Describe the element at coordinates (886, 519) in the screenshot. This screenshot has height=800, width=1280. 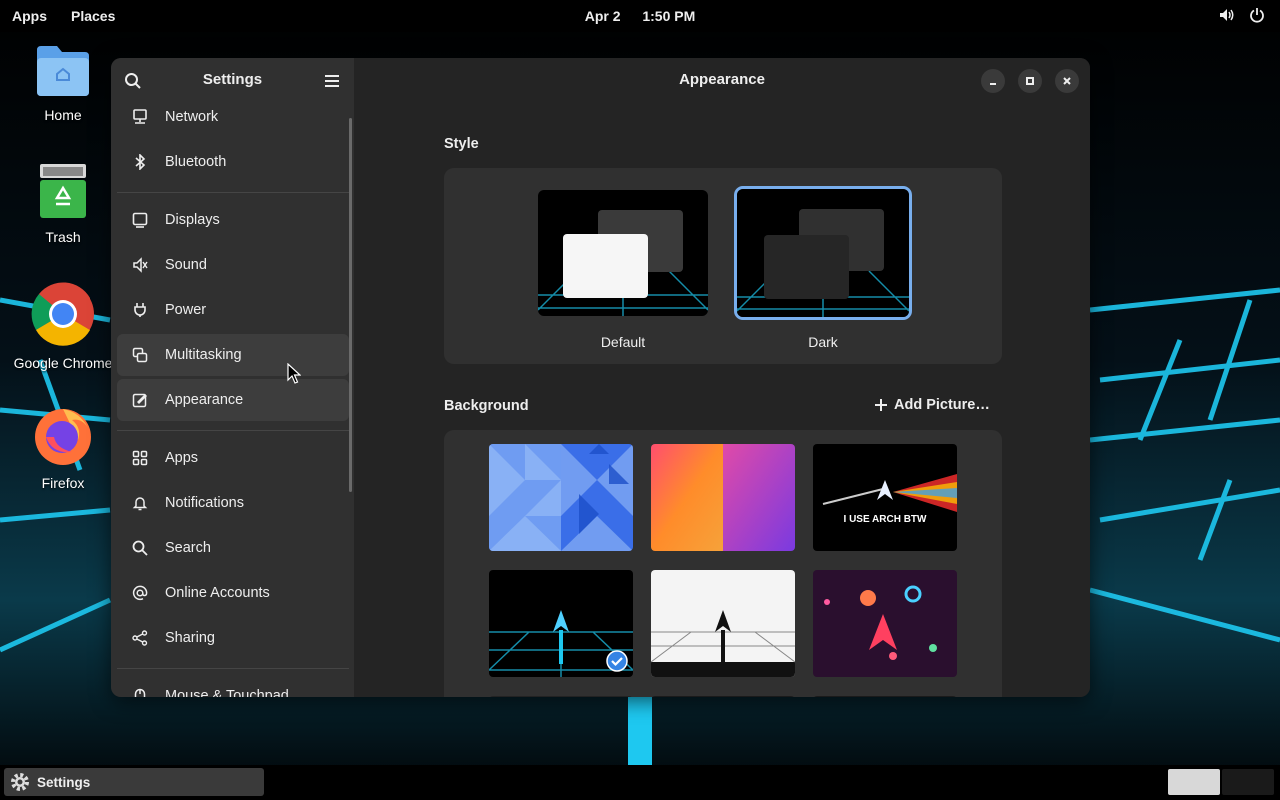
I see `thumb-caption: I USE ARCH BTW` at that location.